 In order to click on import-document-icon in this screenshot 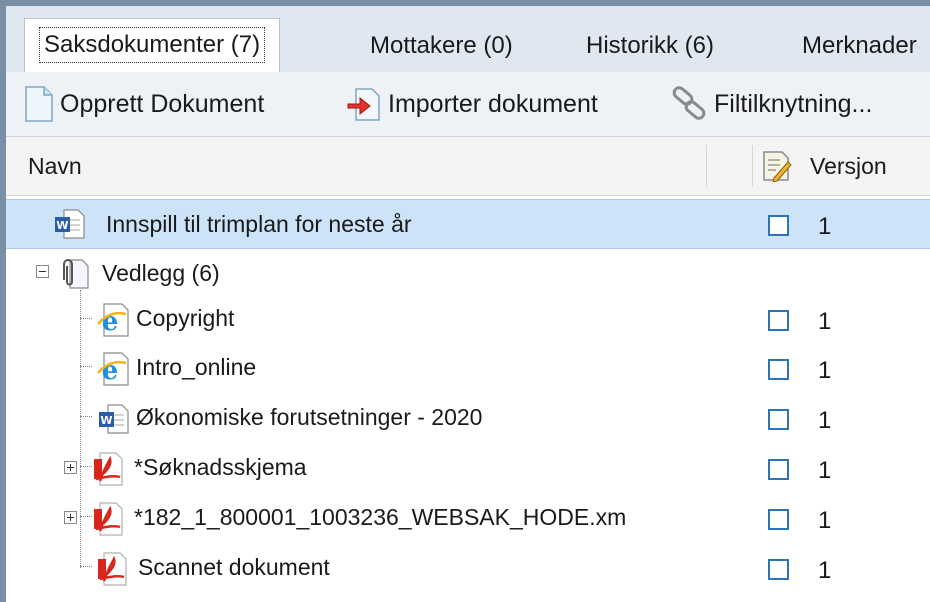, I will do `click(363, 104)`.